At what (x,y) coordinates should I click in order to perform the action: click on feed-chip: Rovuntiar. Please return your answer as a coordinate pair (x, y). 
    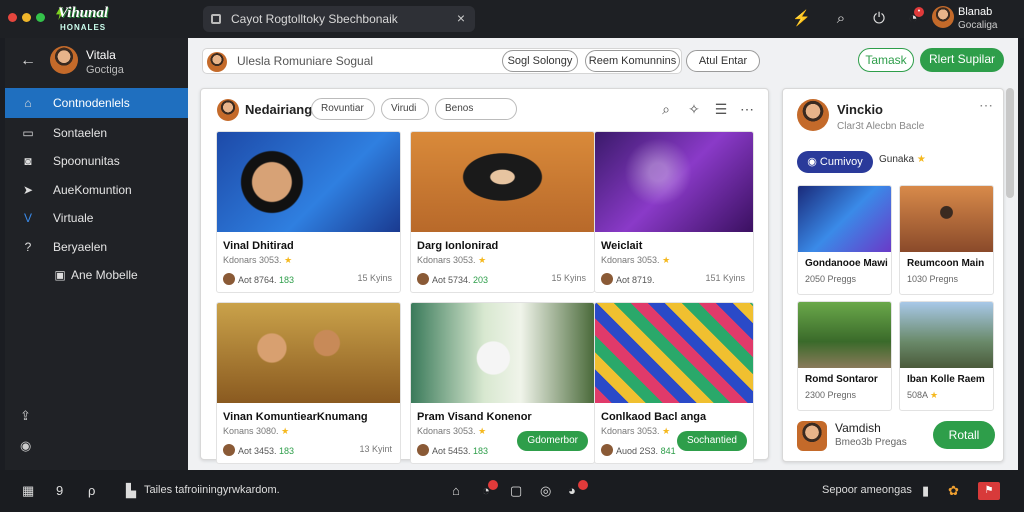
    Looking at the image, I should click on (343, 109).